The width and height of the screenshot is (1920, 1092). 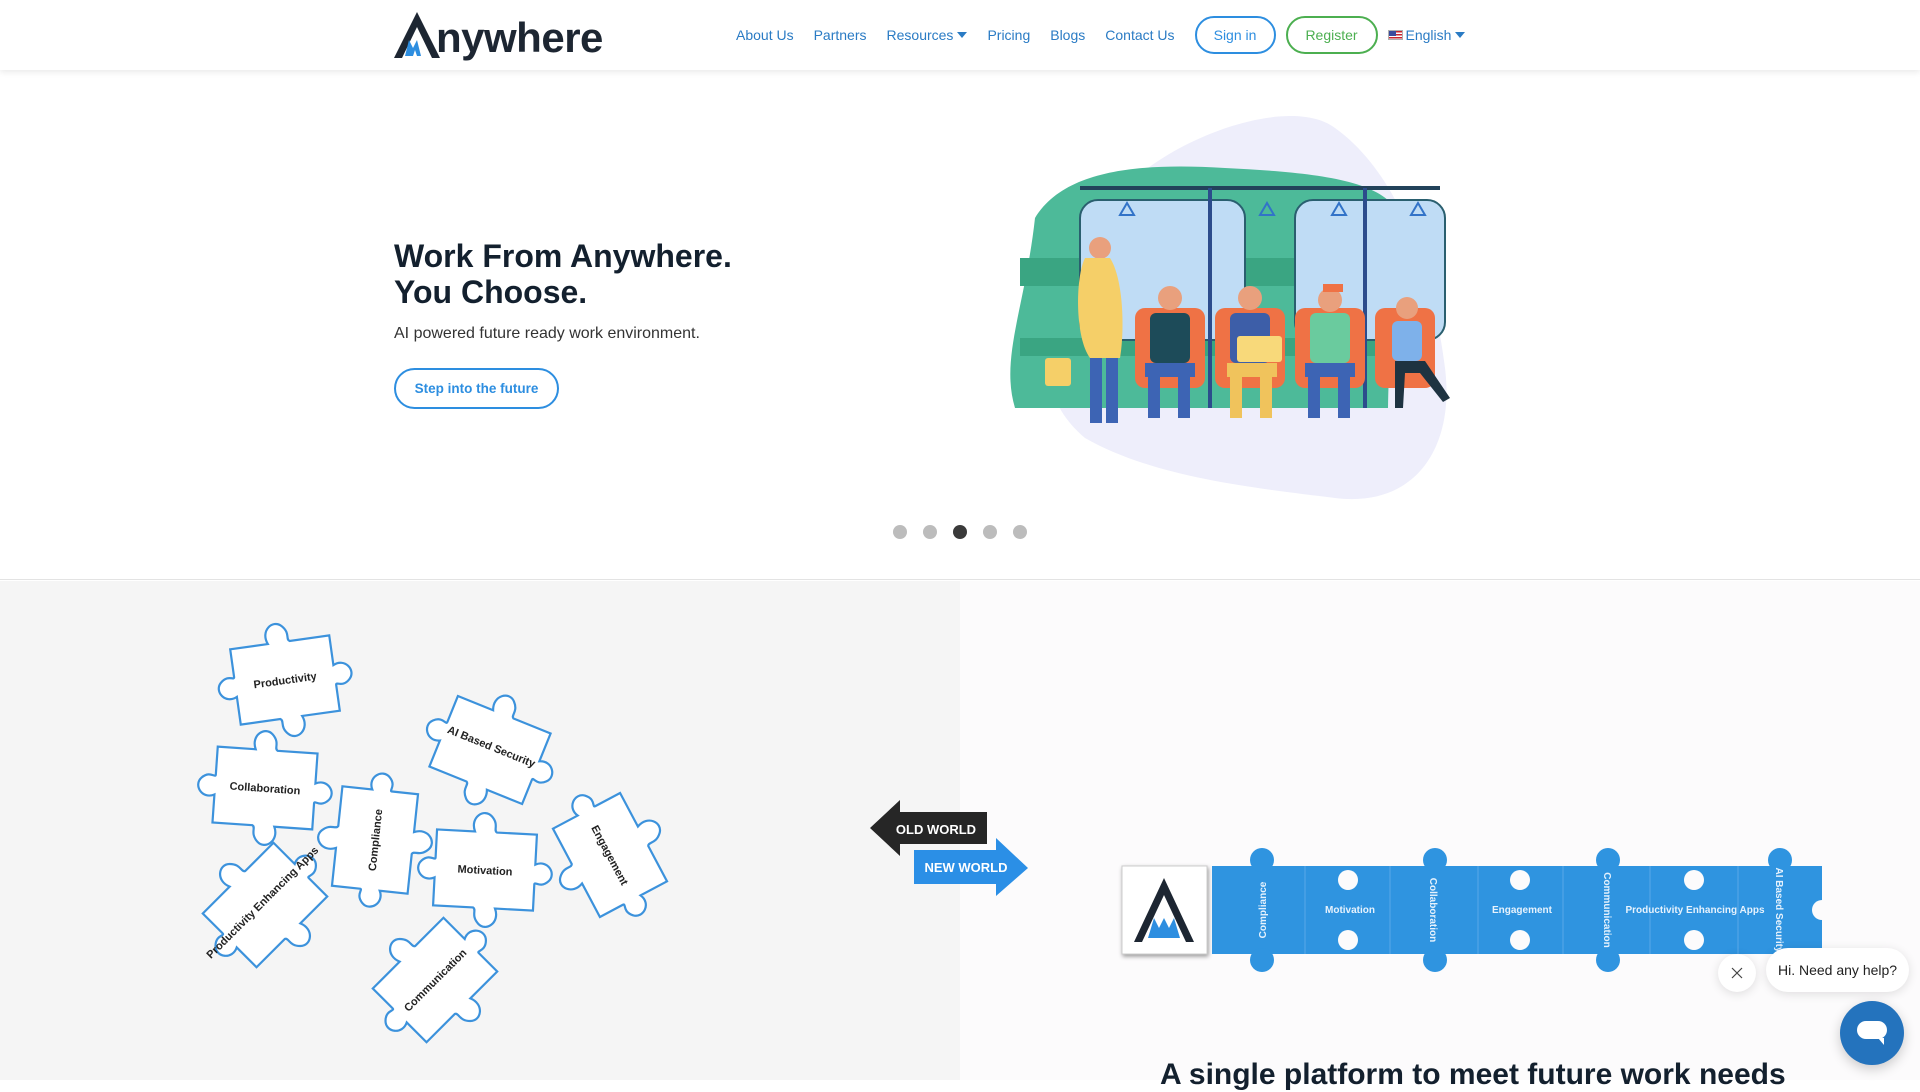 I want to click on anywhere-logo-tile, so click(x=1164, y=910).